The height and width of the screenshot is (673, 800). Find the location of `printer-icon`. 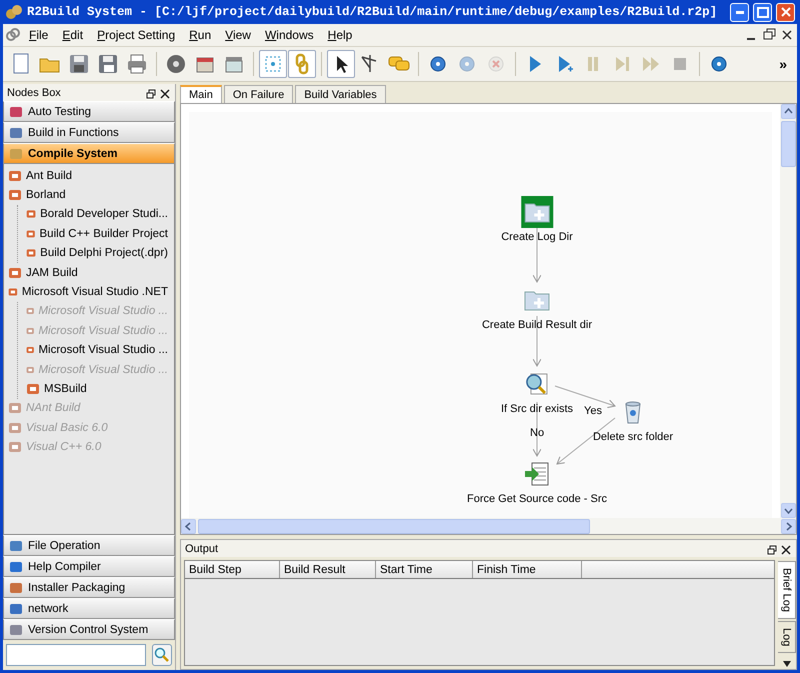

printer-icon is located at coordinates (137, 64).